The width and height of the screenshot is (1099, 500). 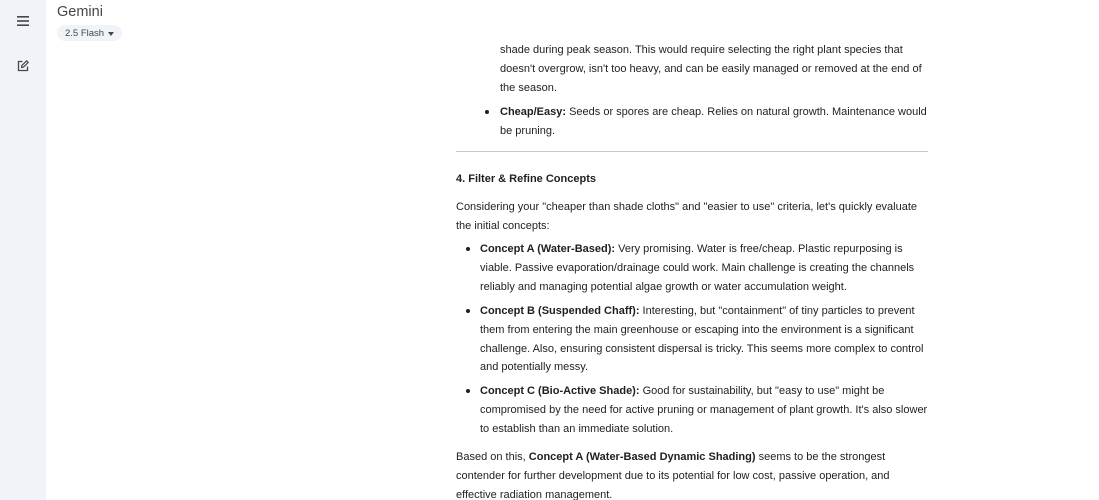 I want to click on list-item-label: Concept C (Bio-Active Shade):, so click(x=560, y=391).